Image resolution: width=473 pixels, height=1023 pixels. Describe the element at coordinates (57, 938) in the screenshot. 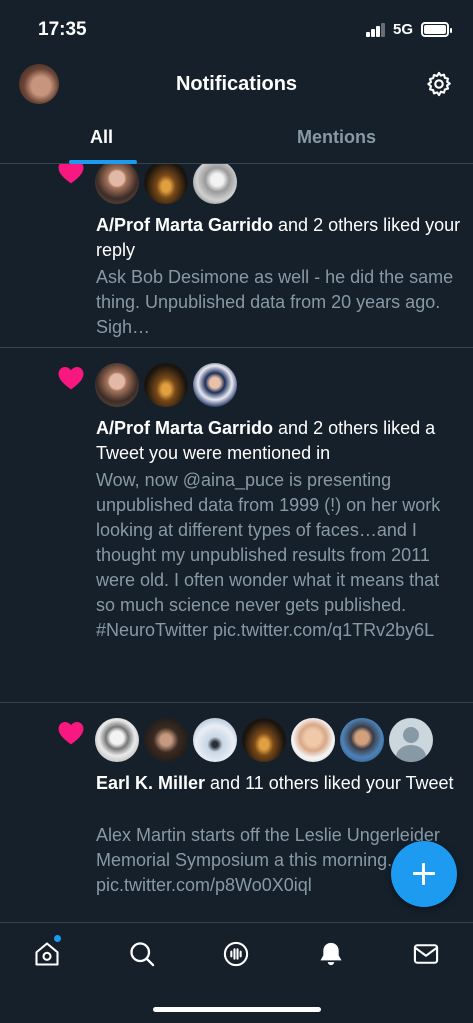

I see `unread-dot` at that location.